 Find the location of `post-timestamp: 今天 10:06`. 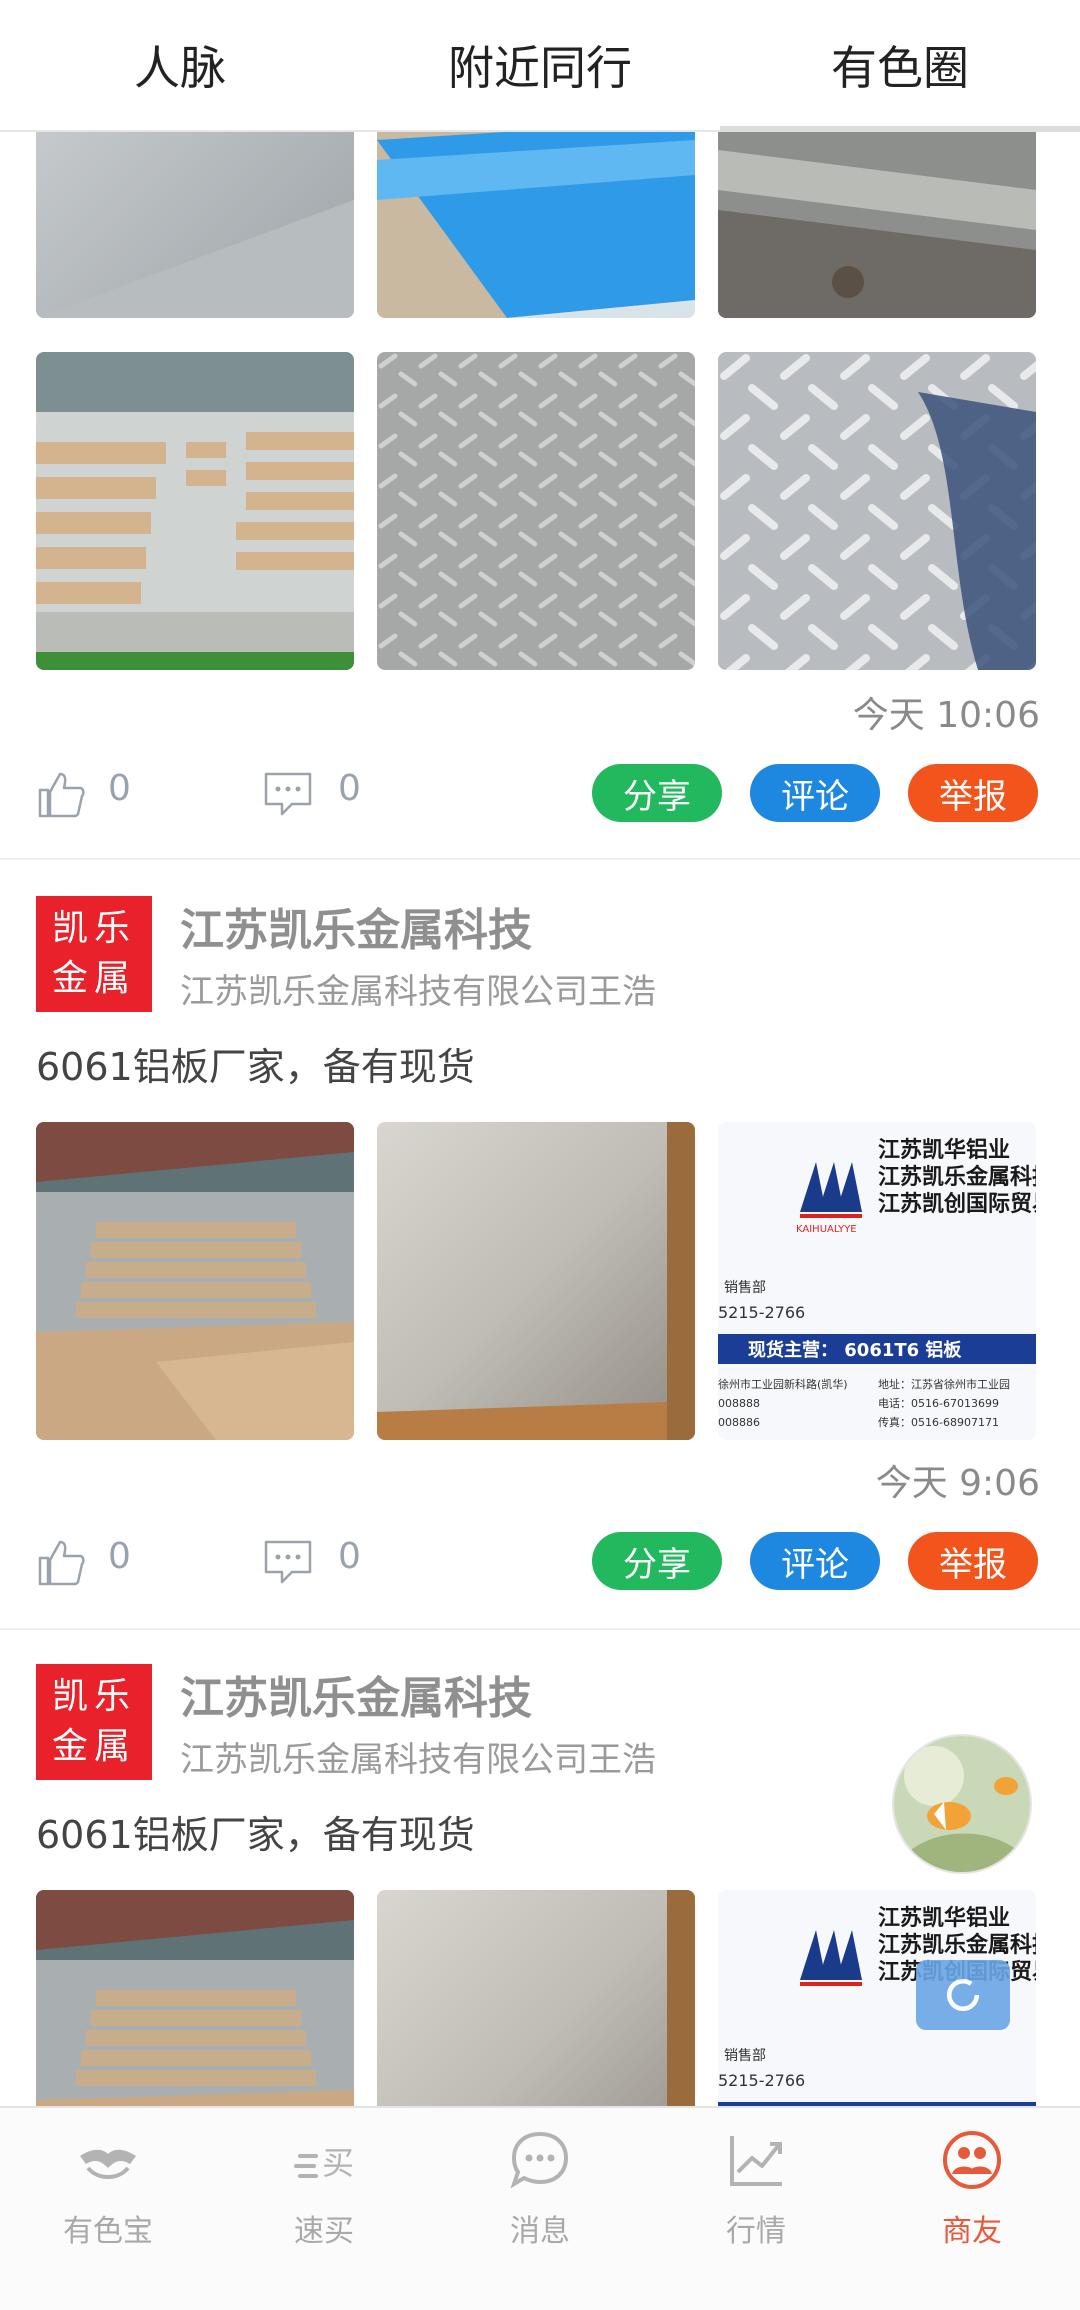

post-timestamp: 今天 10:06 is located at coordinates (946, 715).